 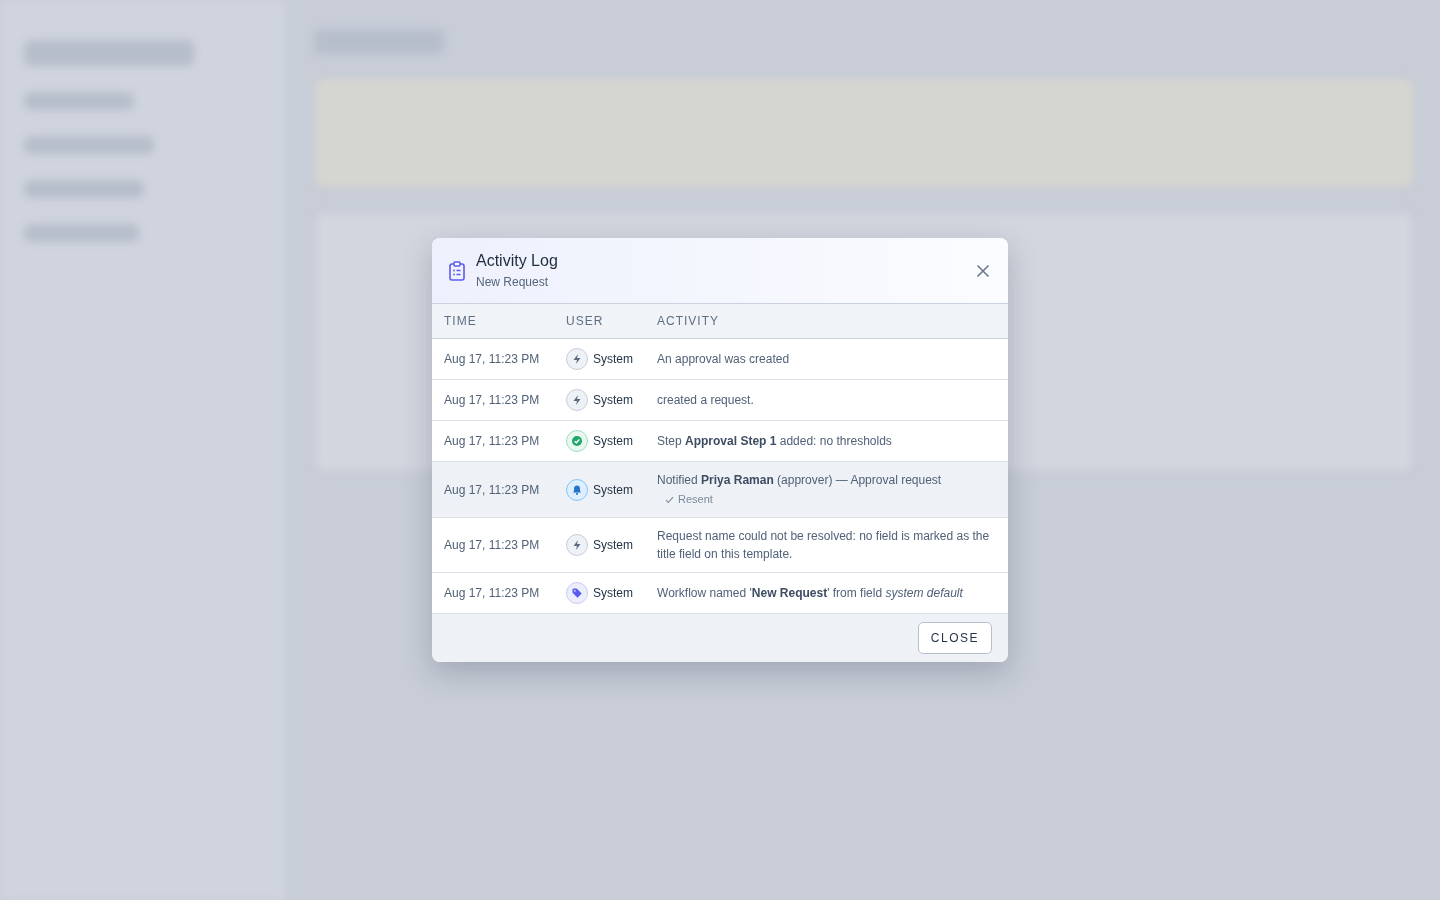 I want to click on clipboard-icon, so click(x=457, y=271).